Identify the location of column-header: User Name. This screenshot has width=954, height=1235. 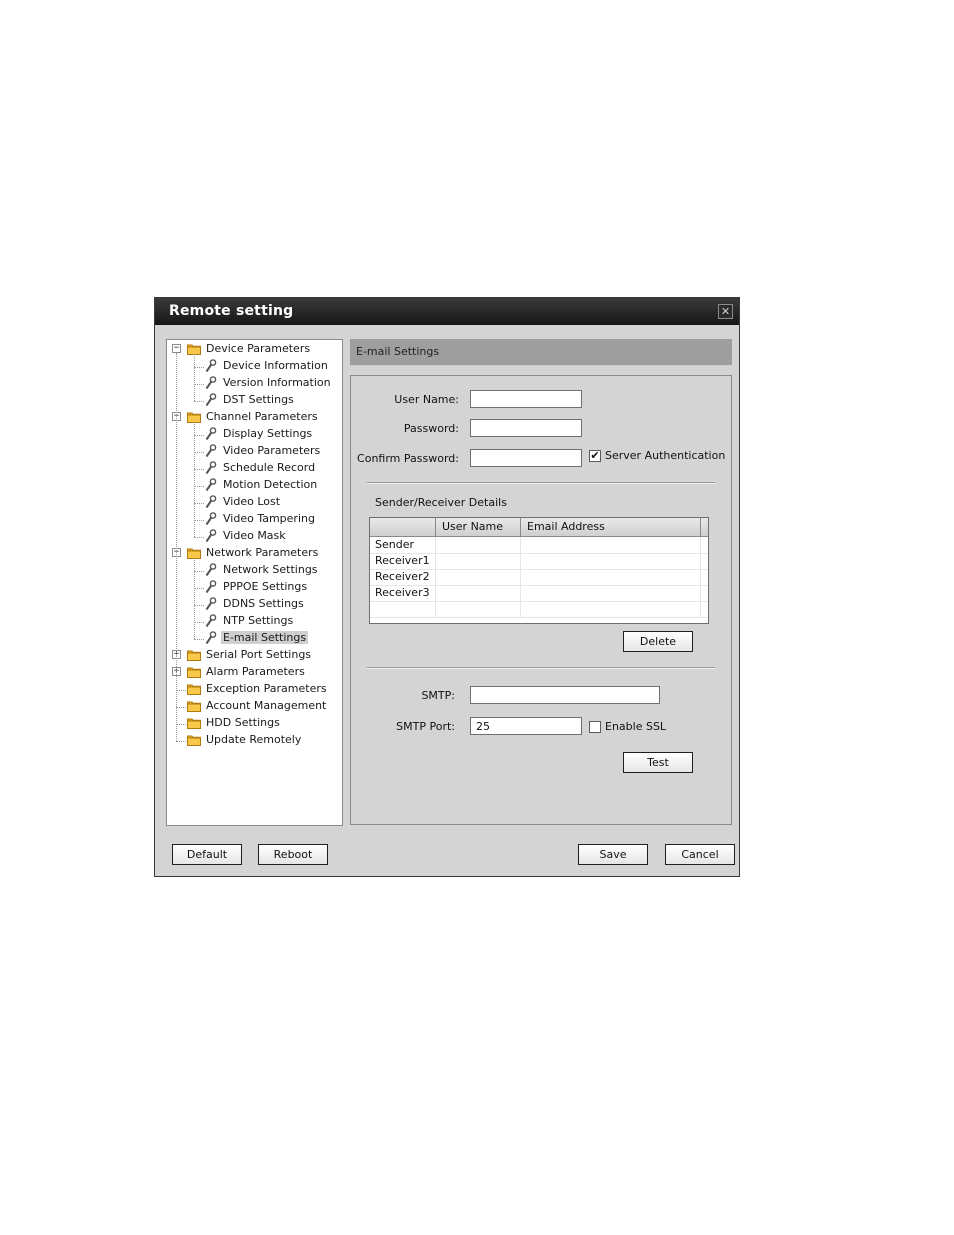
(478, 527).